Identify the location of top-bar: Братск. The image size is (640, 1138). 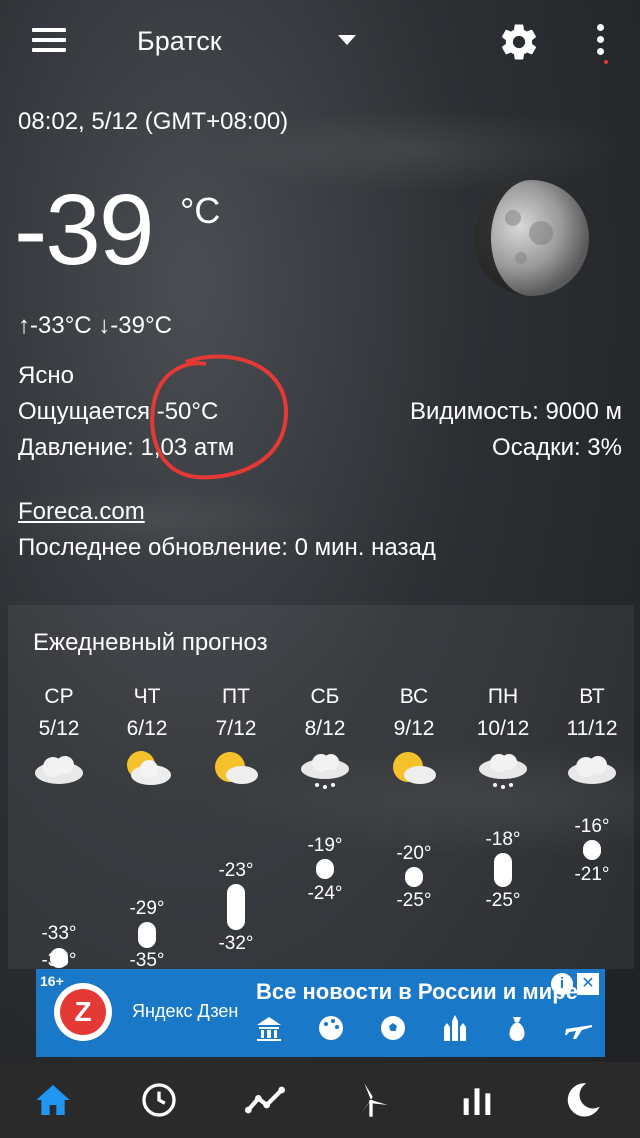
(320, 42).